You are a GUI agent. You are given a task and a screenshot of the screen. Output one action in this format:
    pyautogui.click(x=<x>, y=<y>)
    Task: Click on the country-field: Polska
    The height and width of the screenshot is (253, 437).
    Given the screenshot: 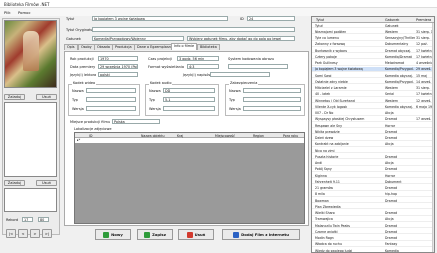 What is the action you would take?
    pyautogui.click(x=136, y=121)
    